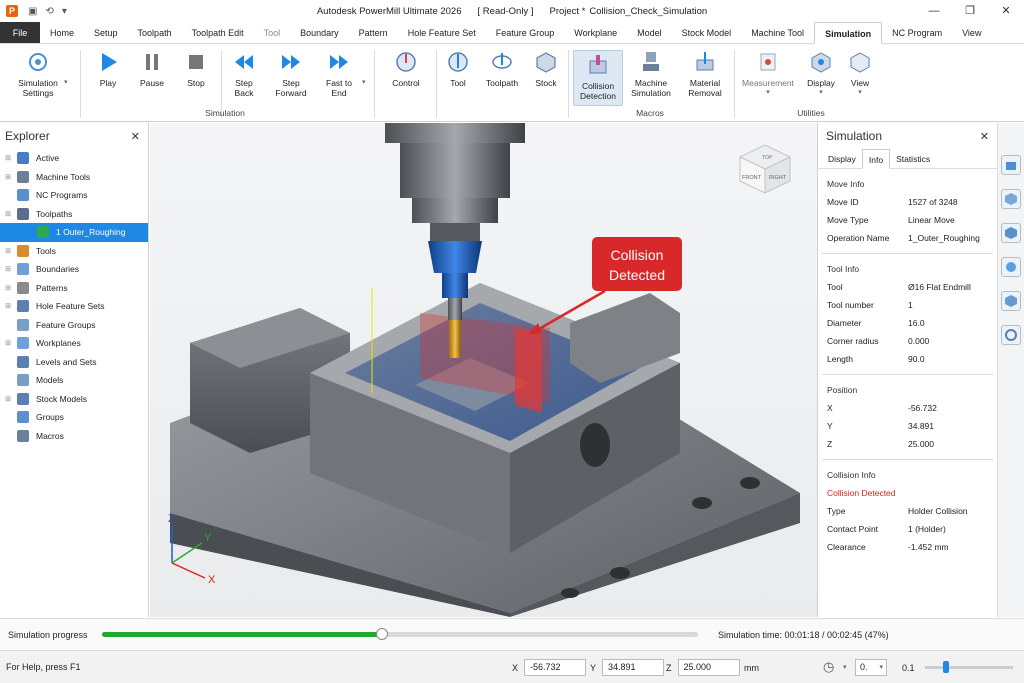 This screenshot has width=1024, height=683. Describe the element at coordinates (971, 32) in the screenshot. I see `tab-view: View` at that location.